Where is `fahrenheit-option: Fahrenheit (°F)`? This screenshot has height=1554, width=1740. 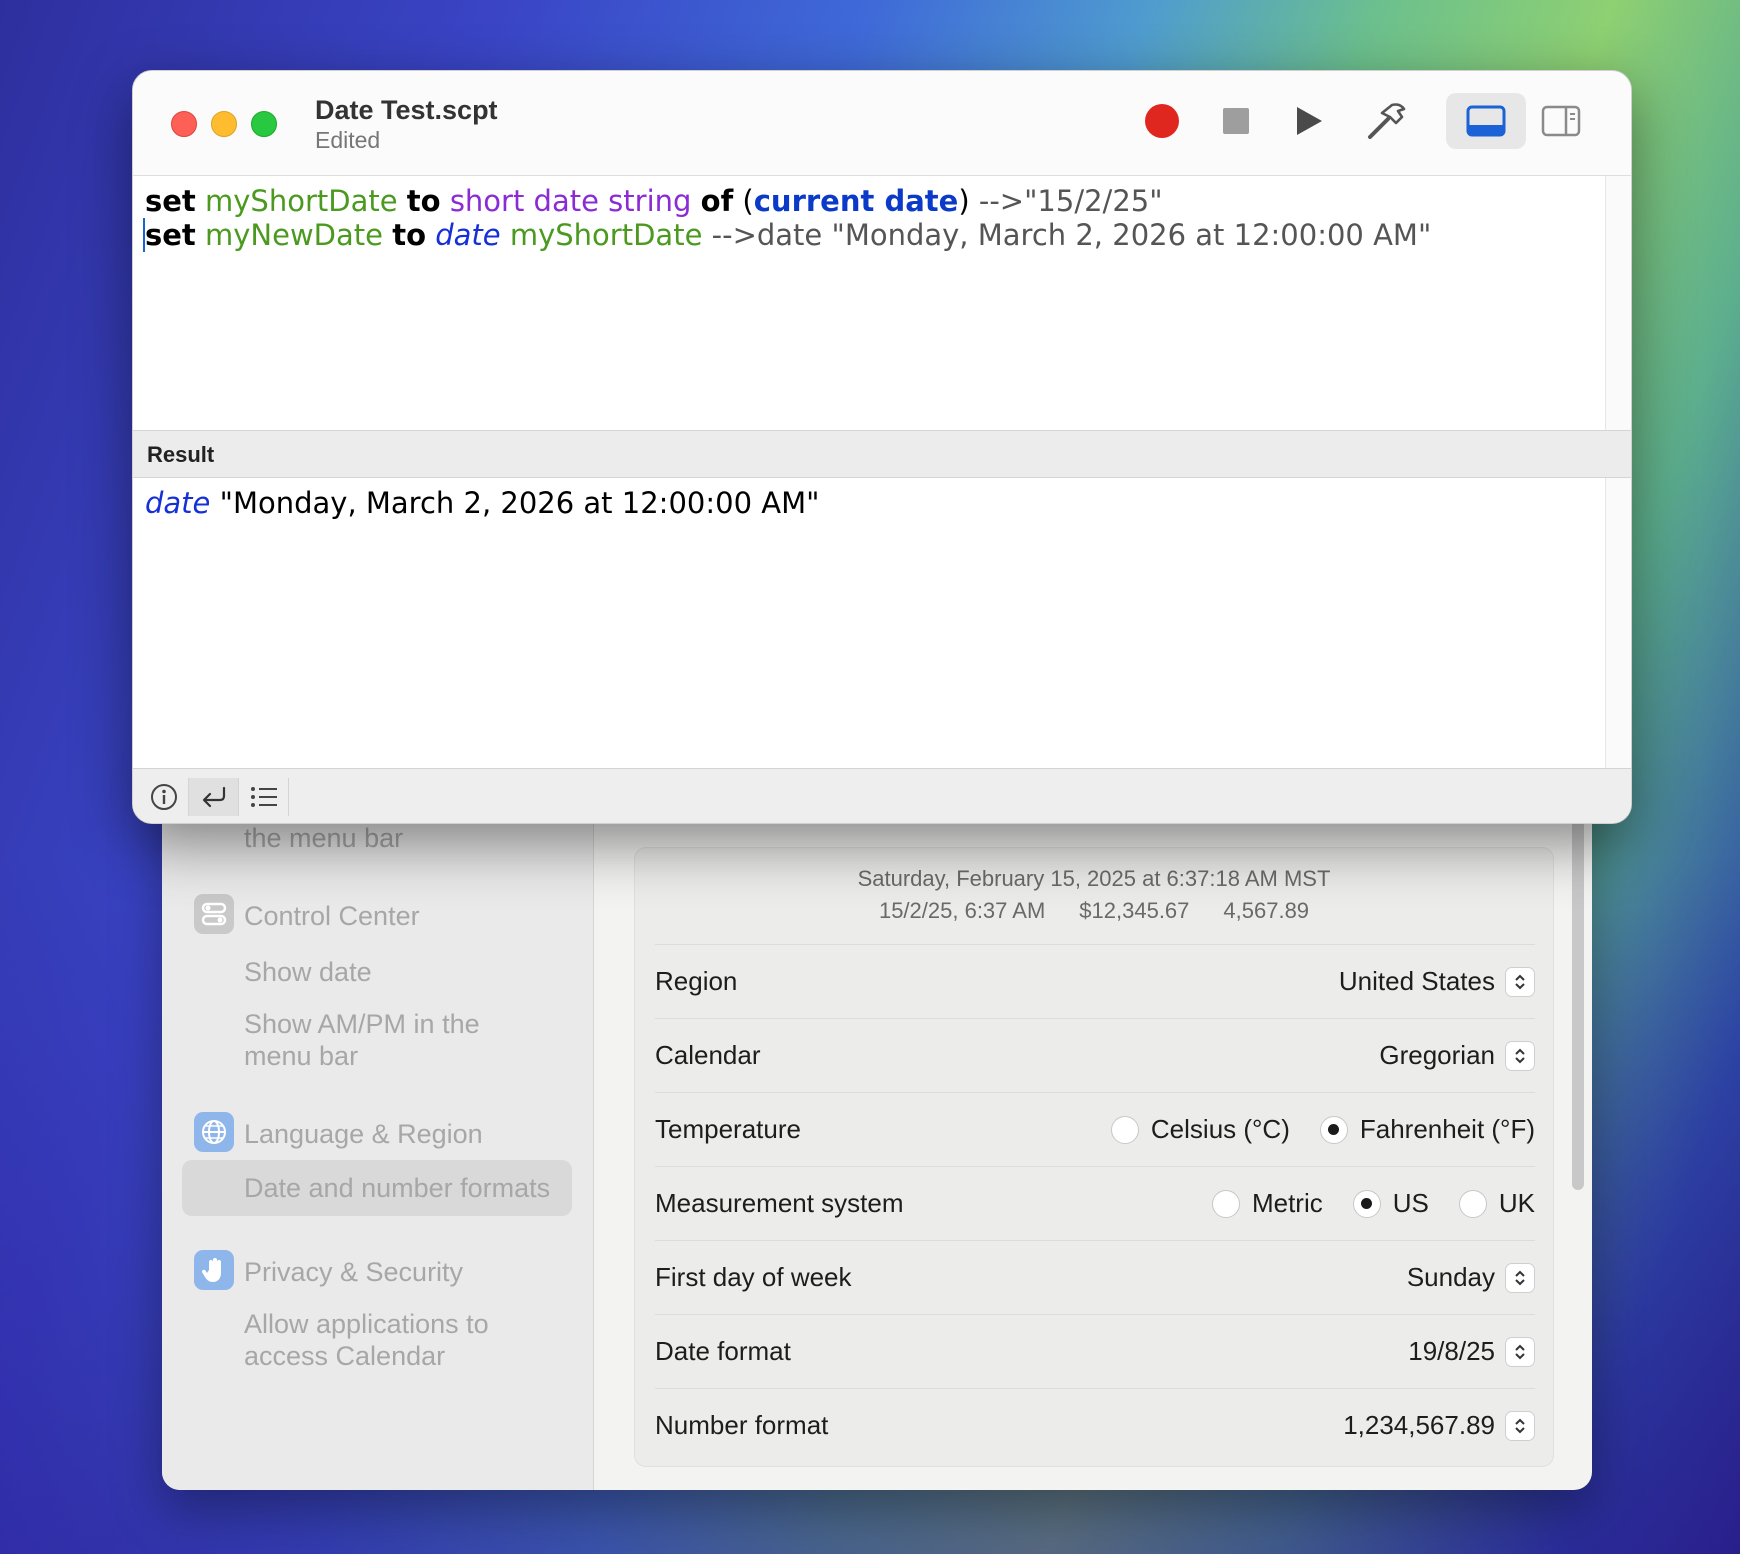 fahrenheit-option: Fahrenheit (°F) is located at coordinates (1427, 1129).